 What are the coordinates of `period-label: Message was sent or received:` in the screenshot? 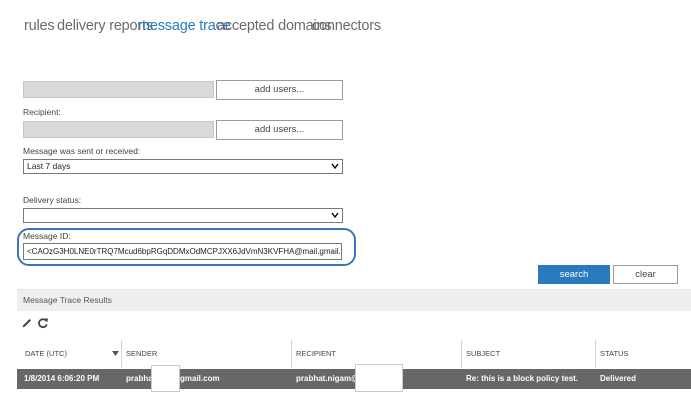 It's located at (82, 151).